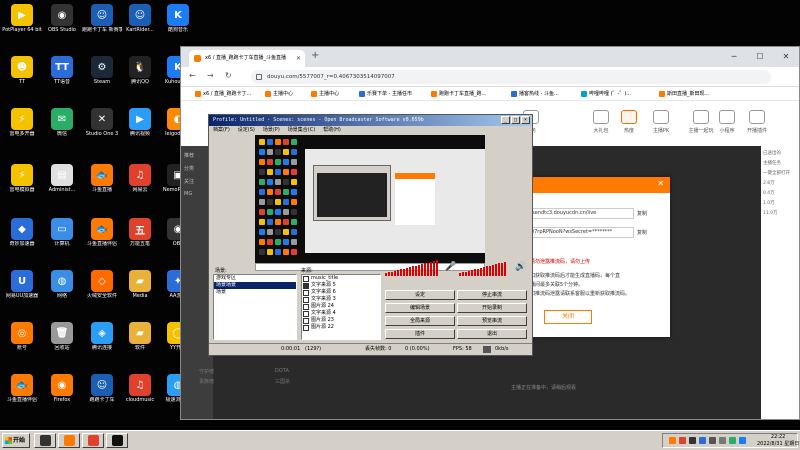  Describe the element at coordinates (221, 130) in the screenshot. I see `obs-menu-item: 档案(F)` at that location.